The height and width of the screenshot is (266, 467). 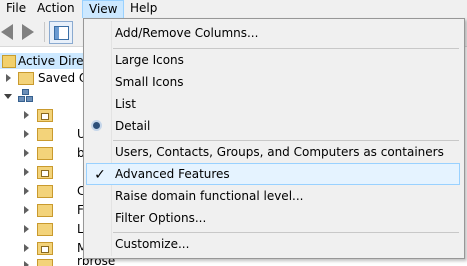 I want to click on show-hide-console-tree-button, so click(x=61, y=32).